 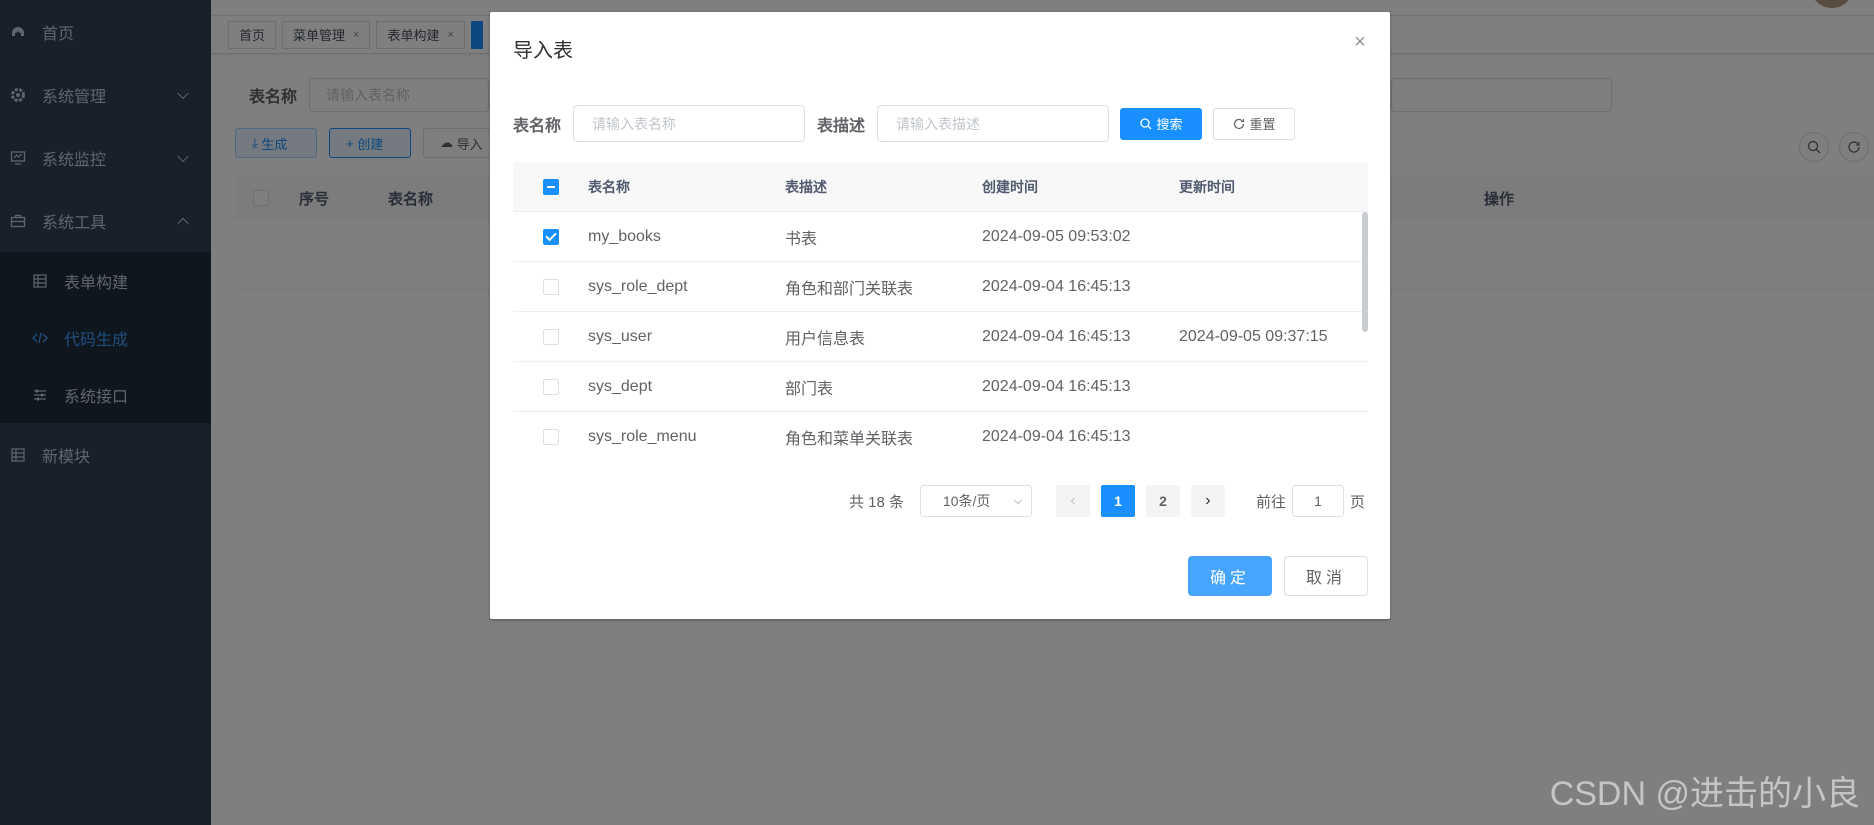 I want to click on table-scrollbar, so click(x=1365, y=272).